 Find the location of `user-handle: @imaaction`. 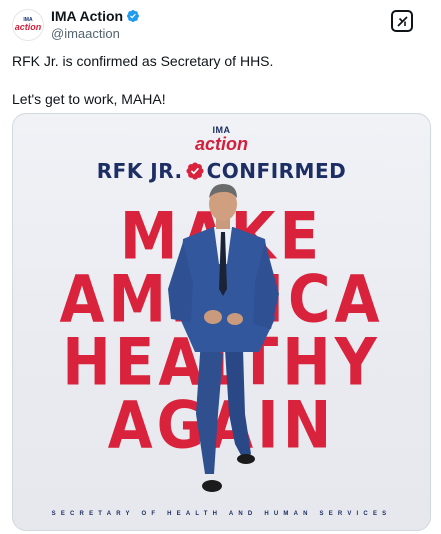

user-handle: @imaaction is located at coordinates (85, 33).